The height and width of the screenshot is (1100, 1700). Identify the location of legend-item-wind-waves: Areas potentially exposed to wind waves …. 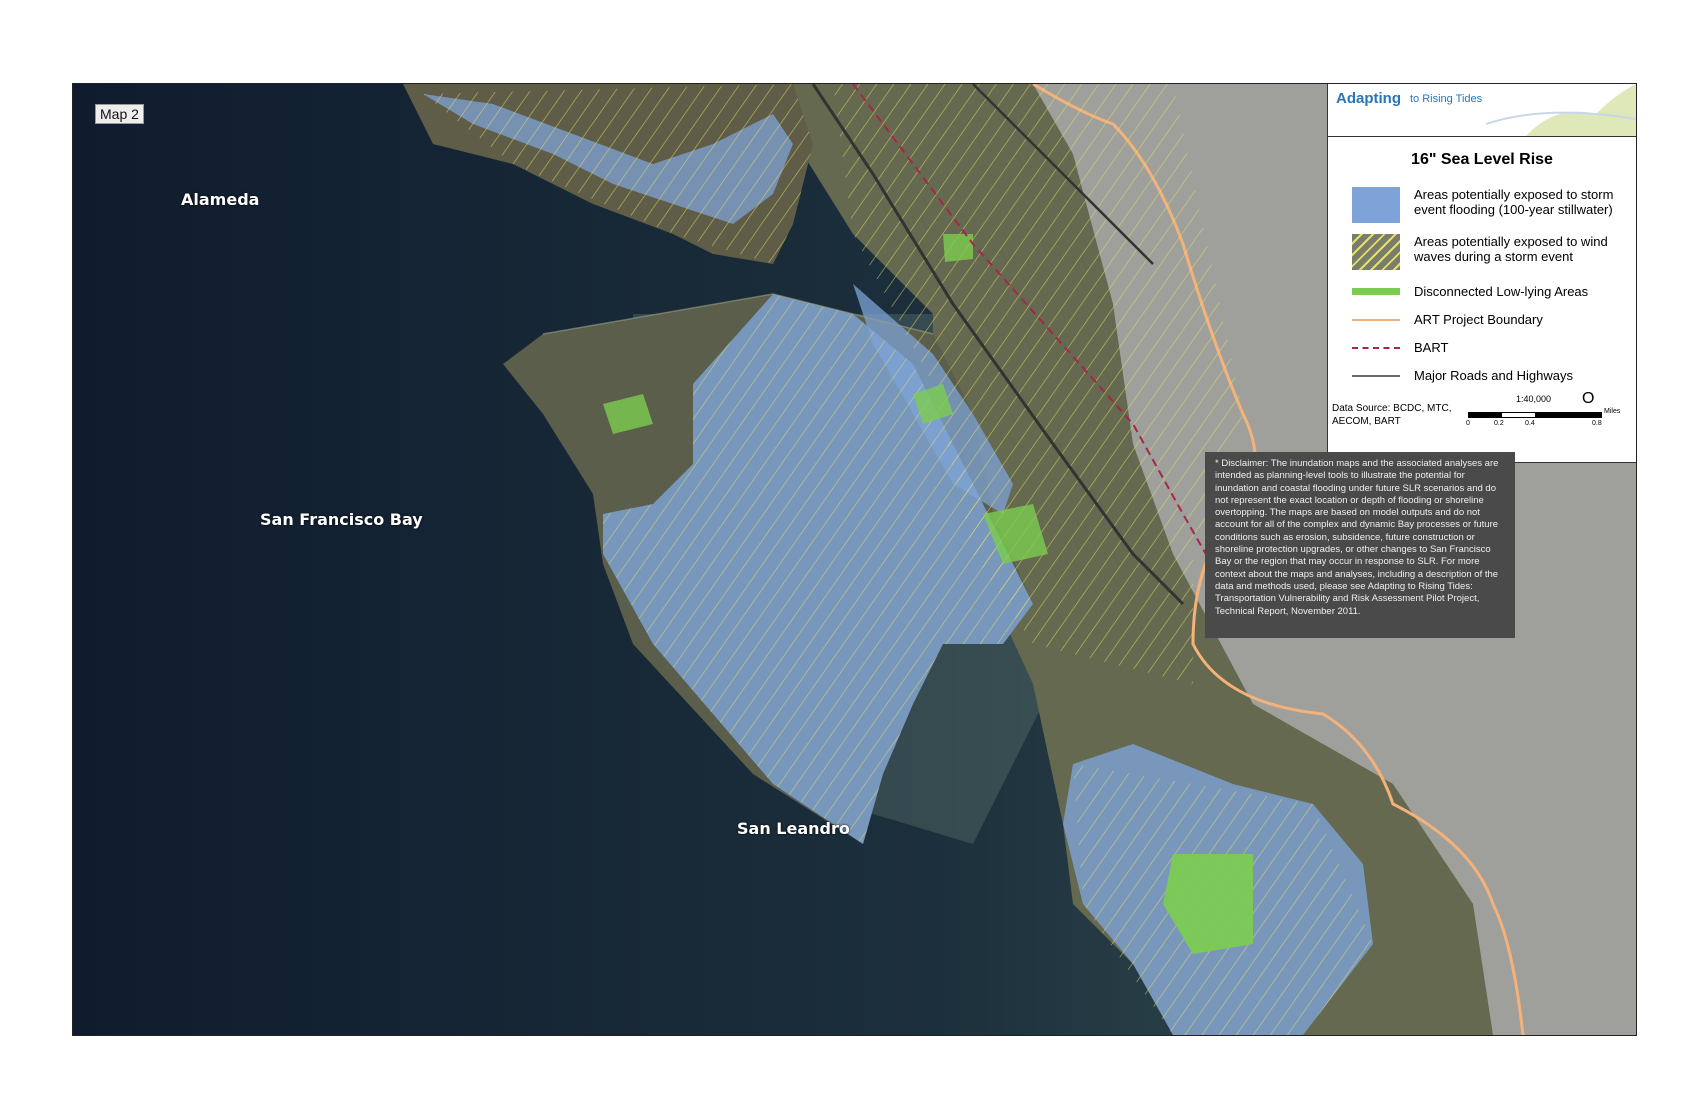
(1488, 252).